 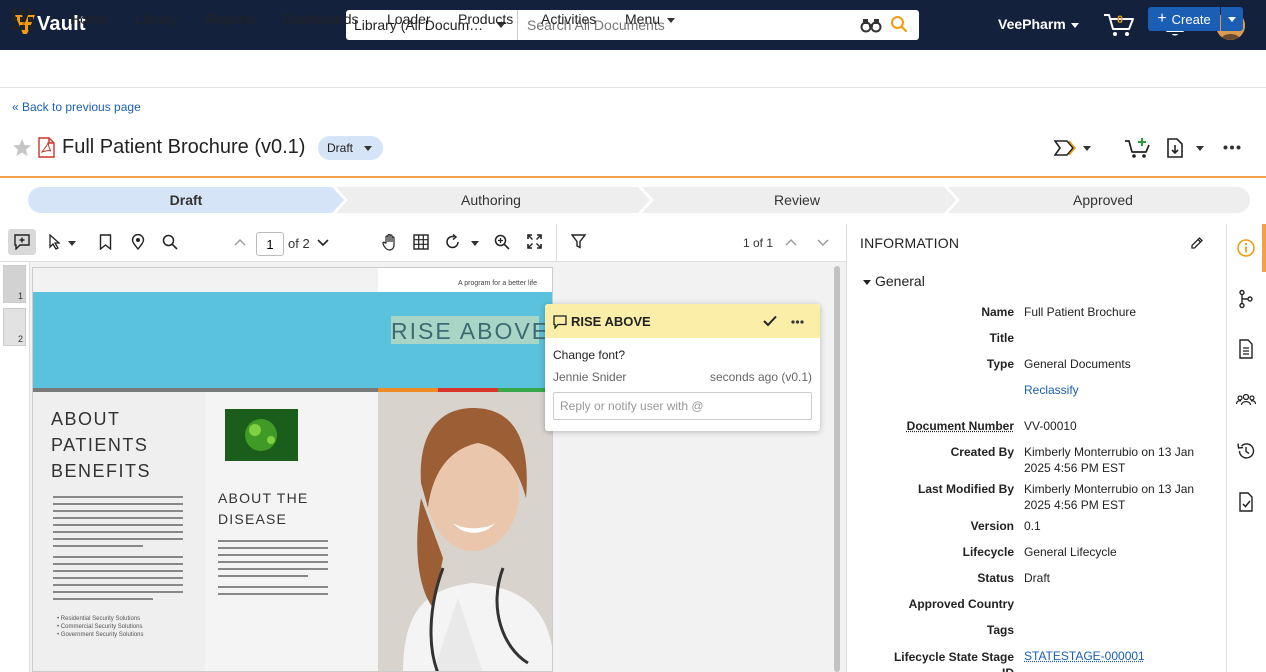 I want to click on viewer-scrollbar-thumb, so click(x=837, y=469).